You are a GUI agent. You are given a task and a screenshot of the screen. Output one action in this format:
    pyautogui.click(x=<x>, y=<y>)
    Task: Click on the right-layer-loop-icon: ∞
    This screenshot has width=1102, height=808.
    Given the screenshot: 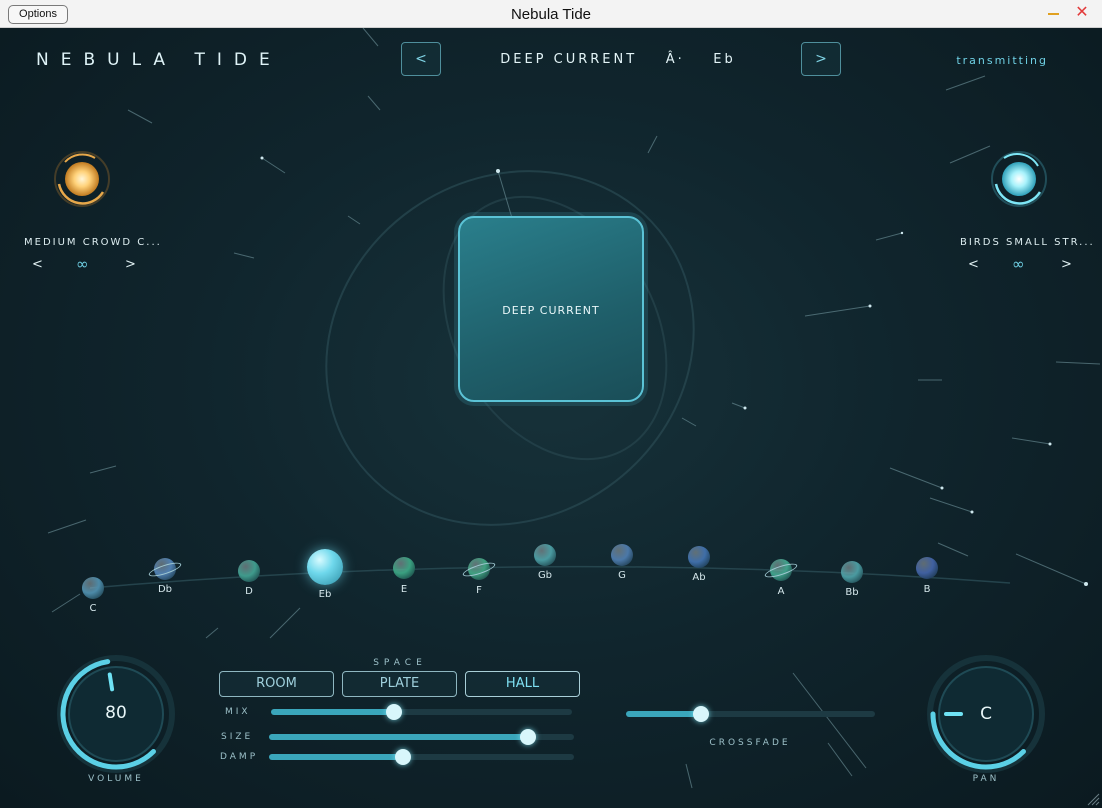 What is the action you would take?
    pyautogui.click(x=1018, y=264)
    